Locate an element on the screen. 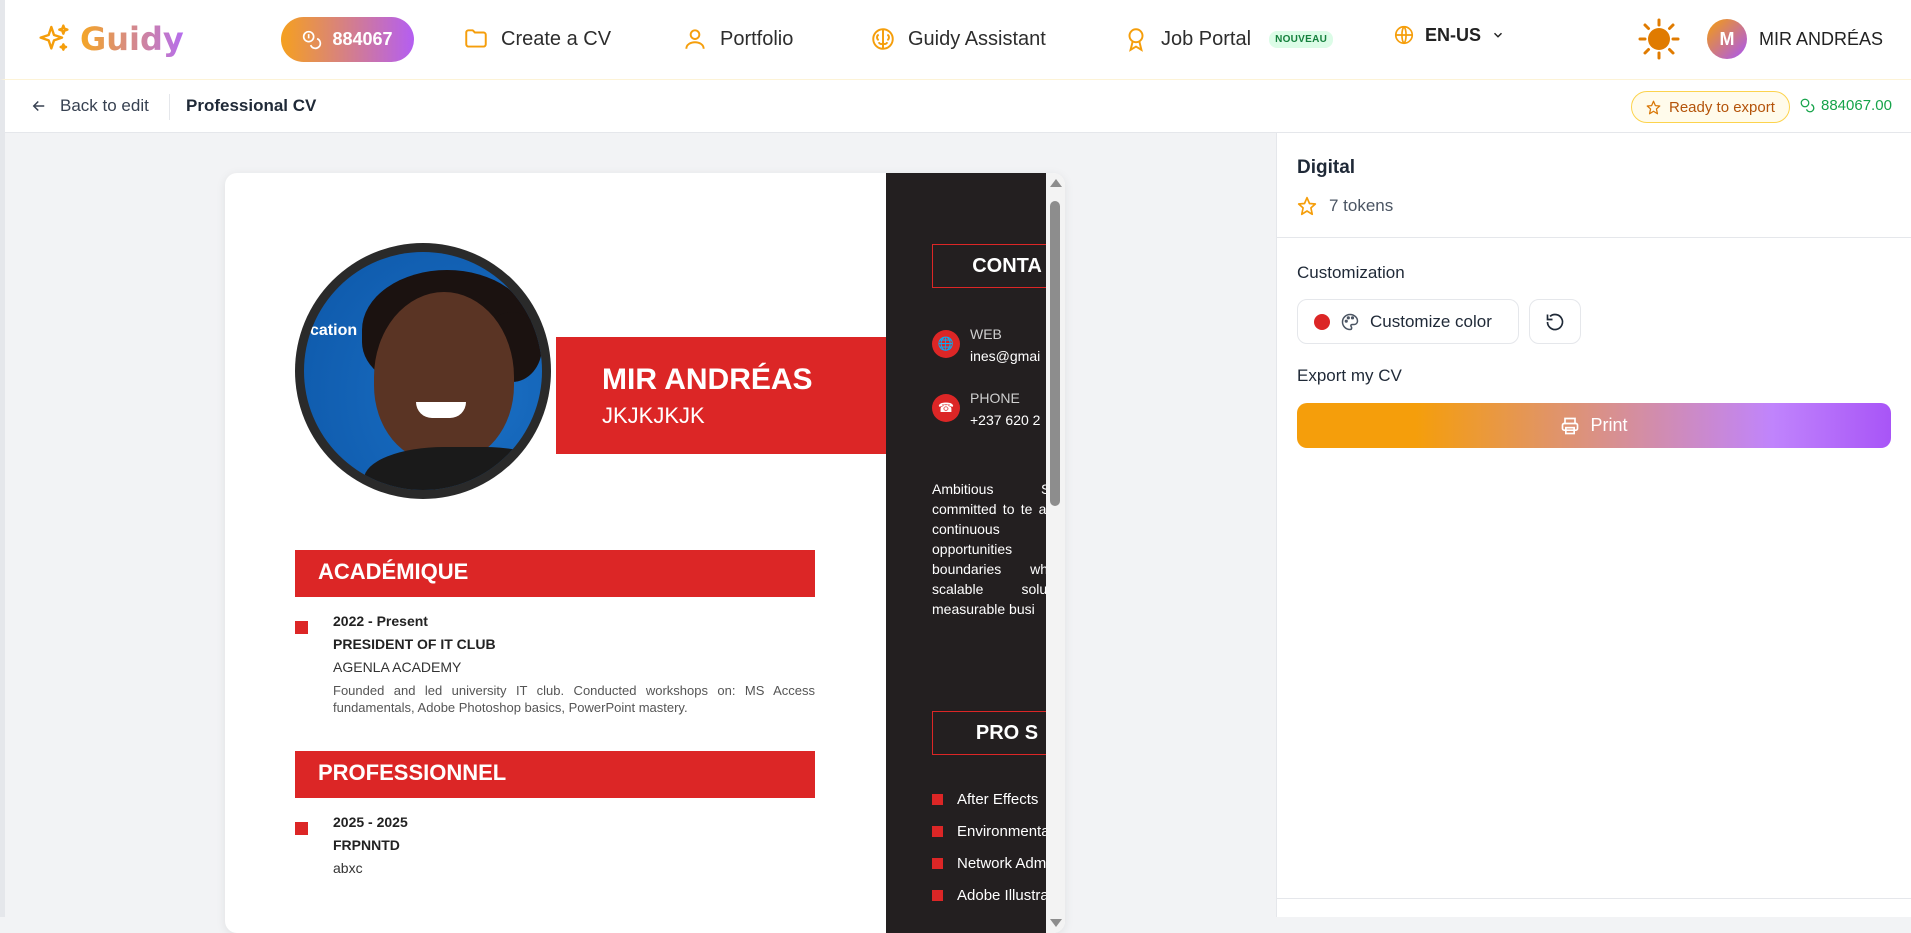 The width and height of the screenshot is (1911, 933). reset-color-button is located at coordinates (1555, 321).